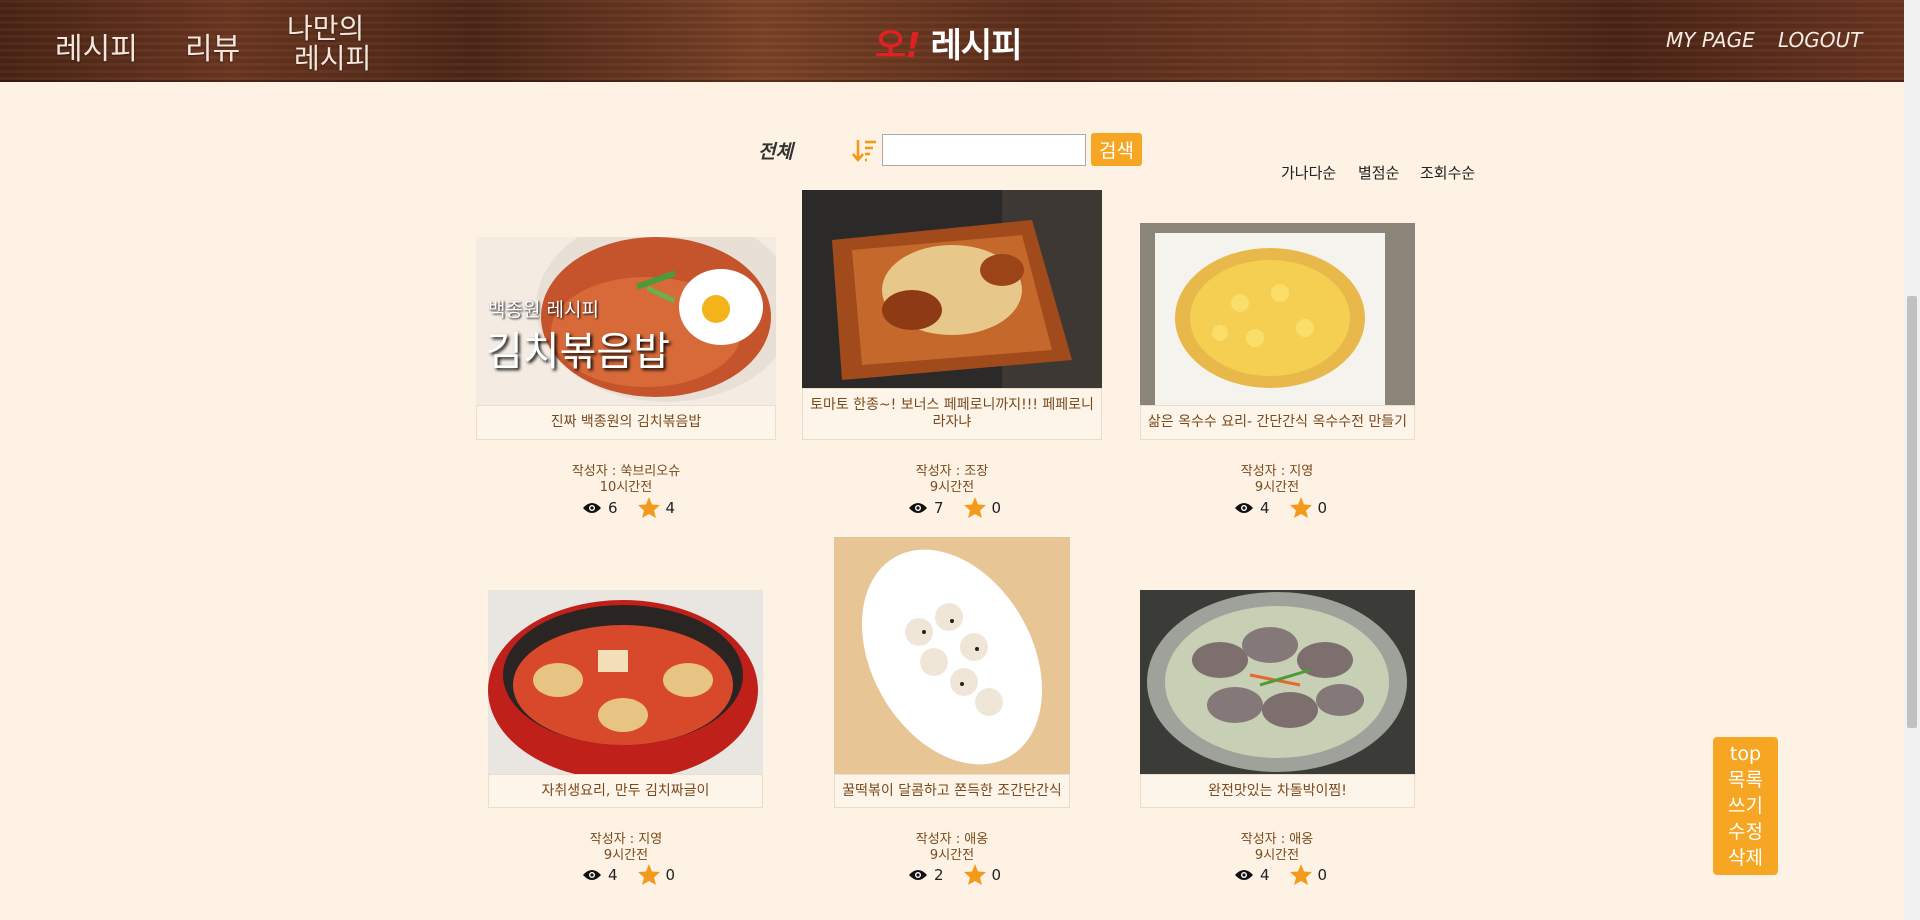  I want to click on recipe-title: 자취생요리, 만두 김치짜글이, so click(625, 791).